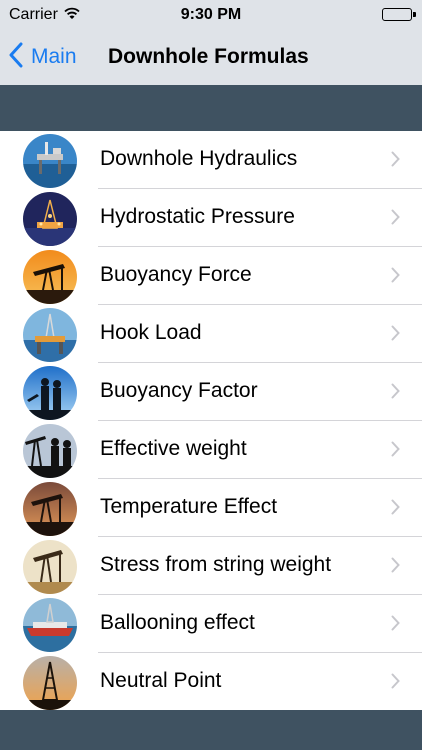  What do you see at coordinates (211, 730) in the screenshot?
I see `footer-band` at bounding box center [211, 730].